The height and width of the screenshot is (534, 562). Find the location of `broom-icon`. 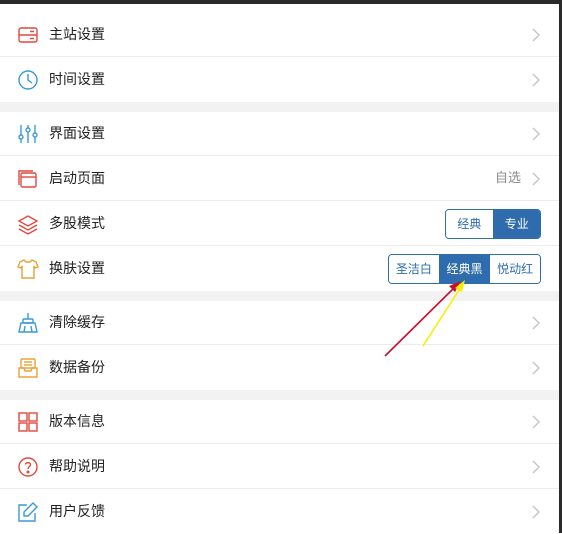

broom-icon is located at coordinates (28, 323).